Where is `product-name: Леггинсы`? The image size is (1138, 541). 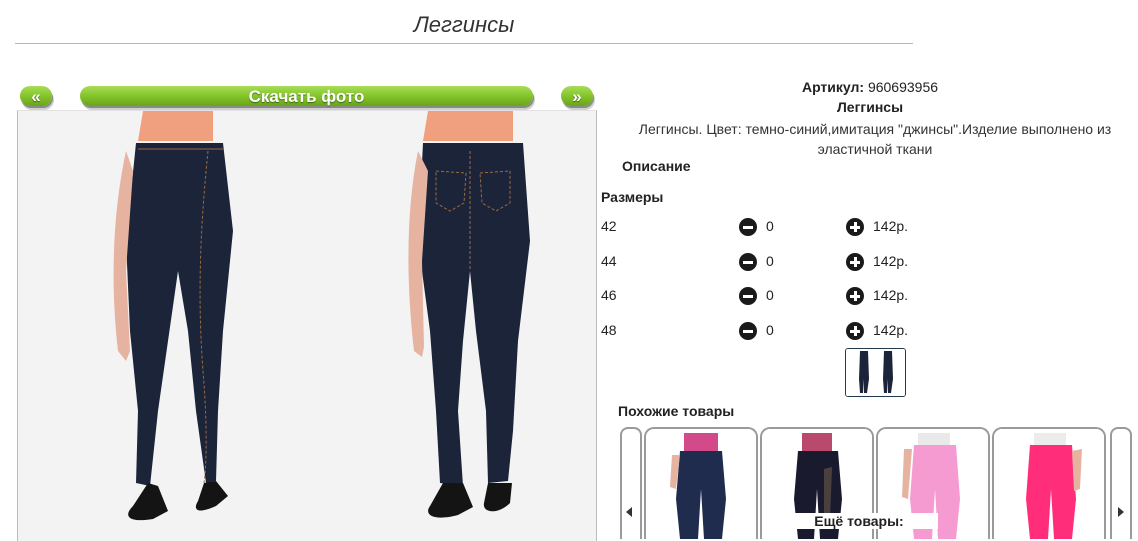
product-name: Леггинсы is located at coordinates (870, 107).